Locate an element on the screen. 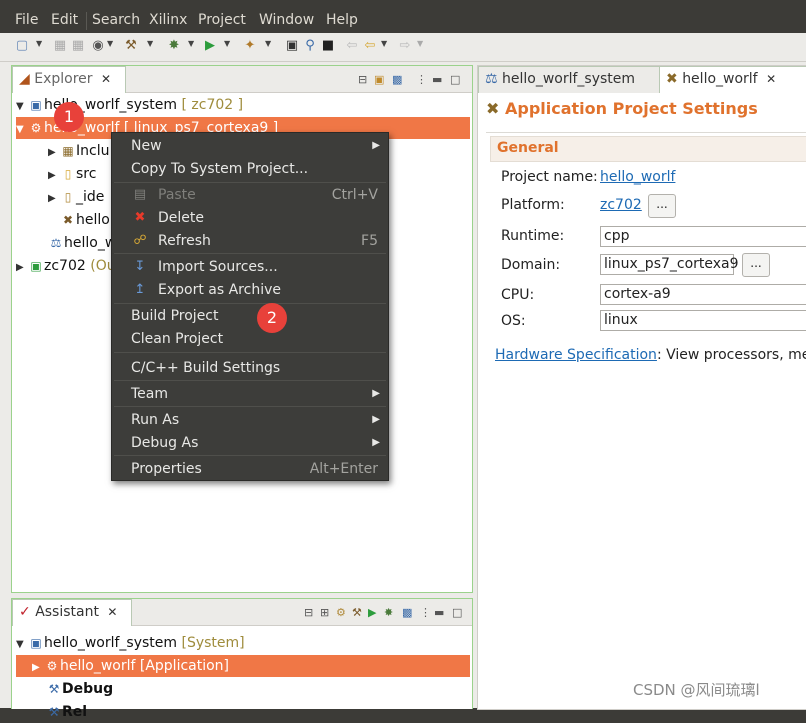  back-disabled-icon: ⇦ is located at coordinates (352, 46).